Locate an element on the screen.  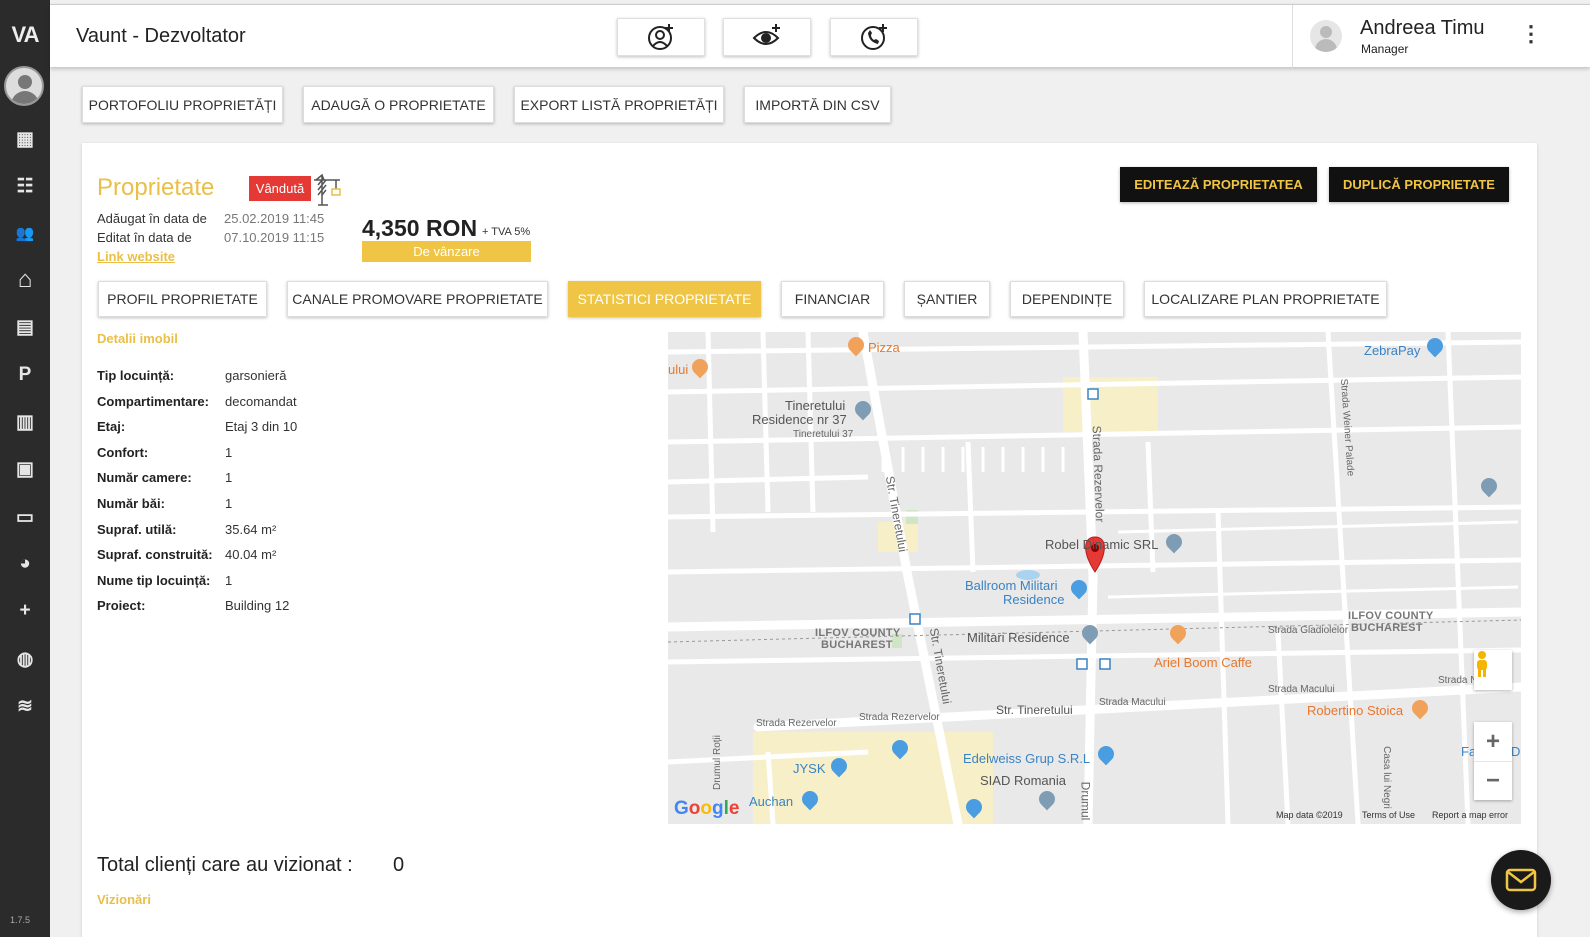
detail-label: Confort: is located at coordinates (123, 452).